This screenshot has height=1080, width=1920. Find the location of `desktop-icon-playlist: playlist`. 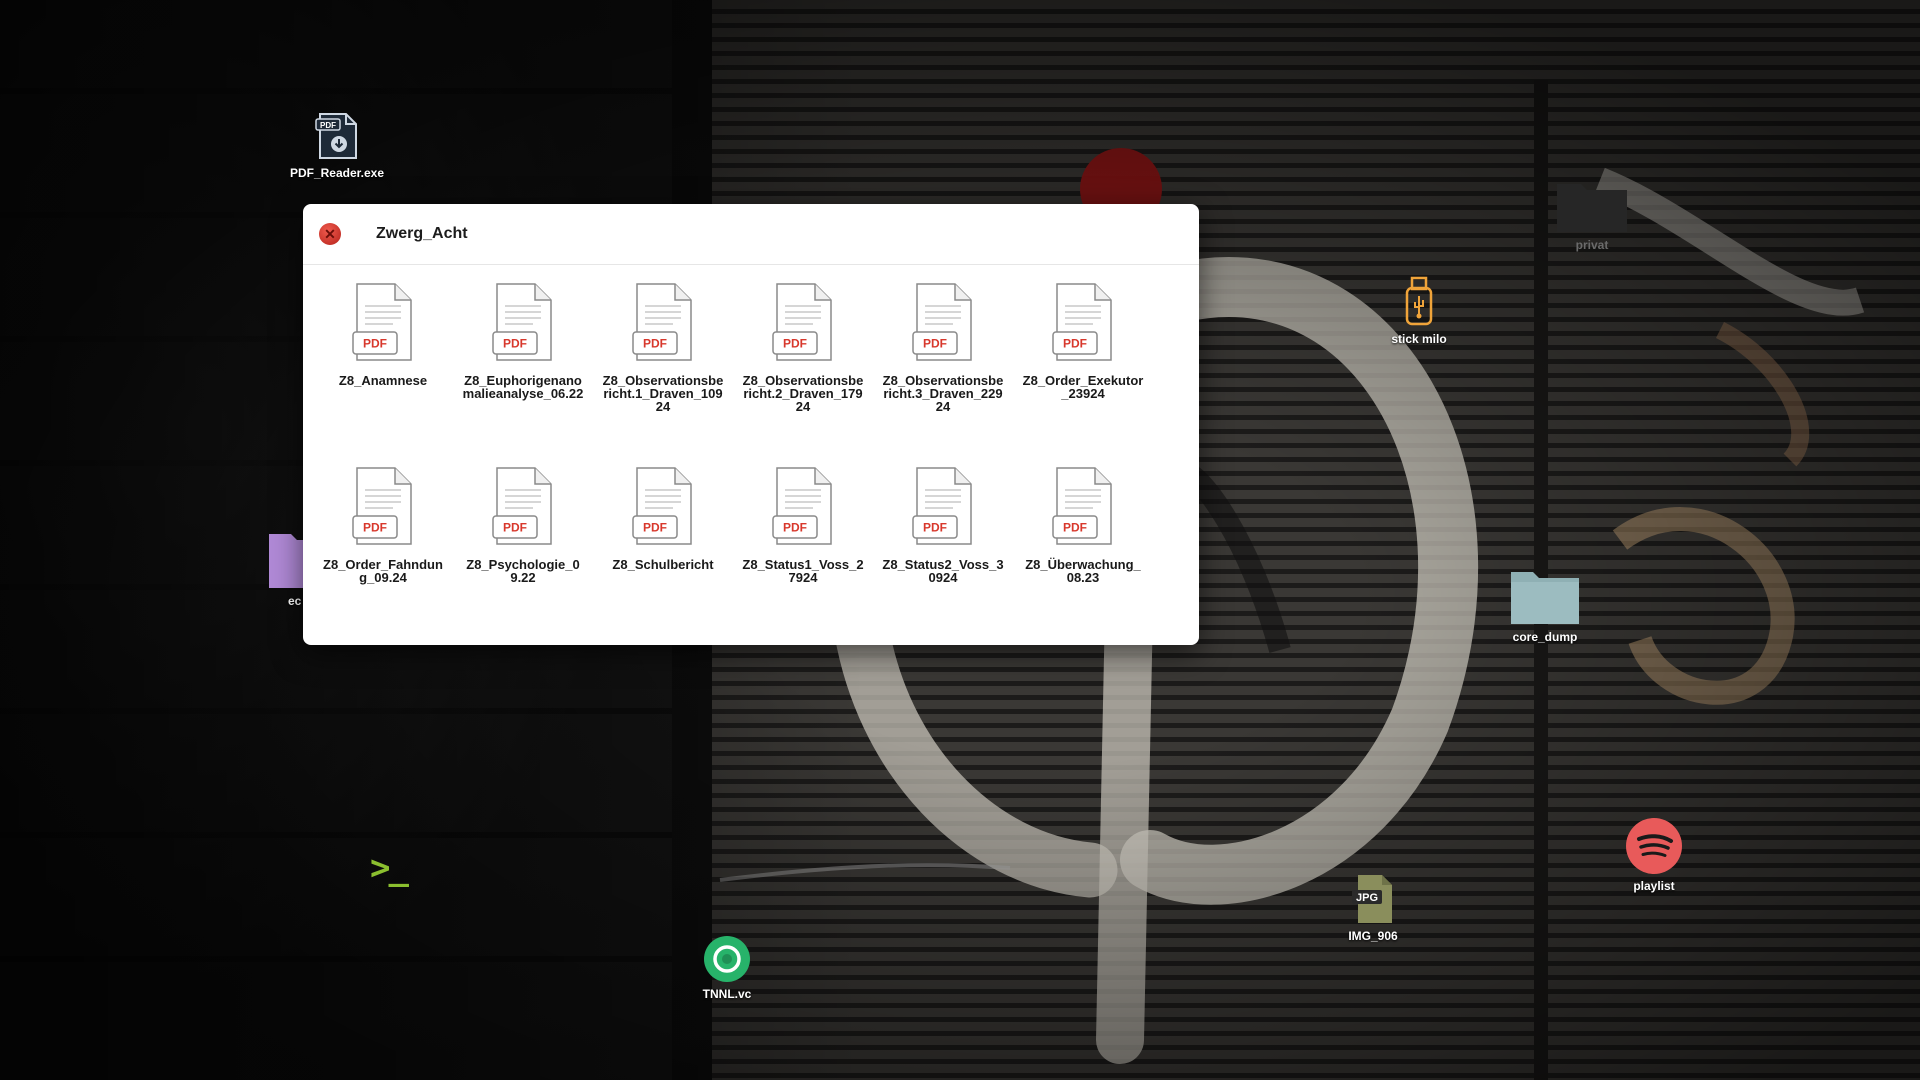

desktop-icon-playlist: playlist is located at coordinates (1654, 855).